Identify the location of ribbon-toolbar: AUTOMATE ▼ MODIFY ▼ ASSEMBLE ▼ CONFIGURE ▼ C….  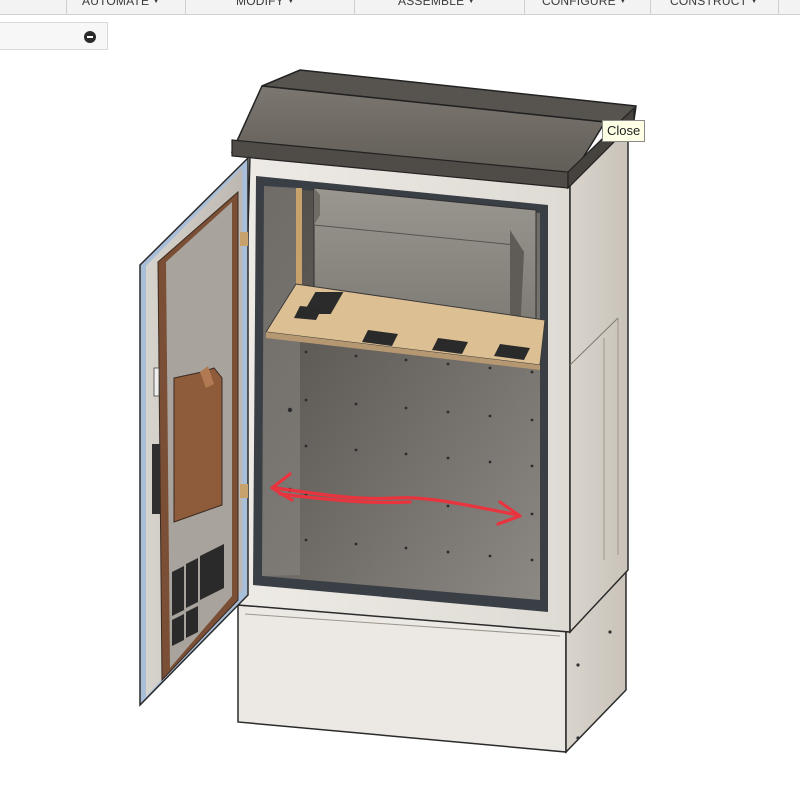
(400, 7).